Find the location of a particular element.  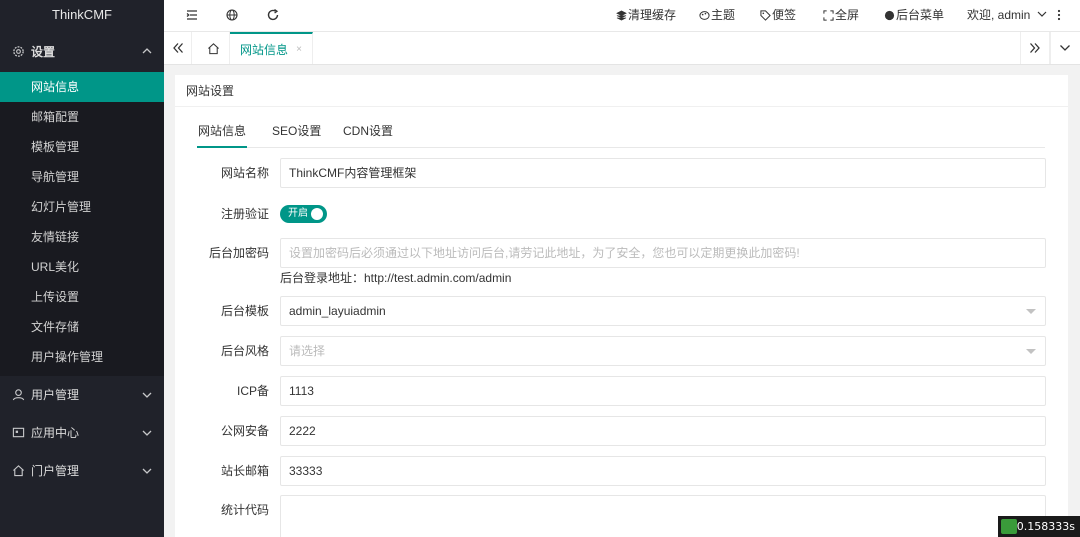

app-logo: ThinkCMF is located at coordinates (82, 16).